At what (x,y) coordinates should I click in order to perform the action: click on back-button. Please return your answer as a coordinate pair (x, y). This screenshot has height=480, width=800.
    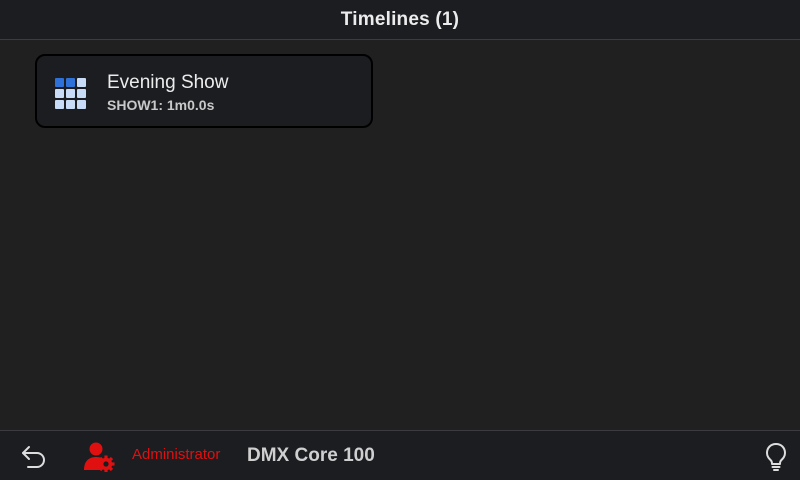
    Looking at the image, I should click on (35, 456).